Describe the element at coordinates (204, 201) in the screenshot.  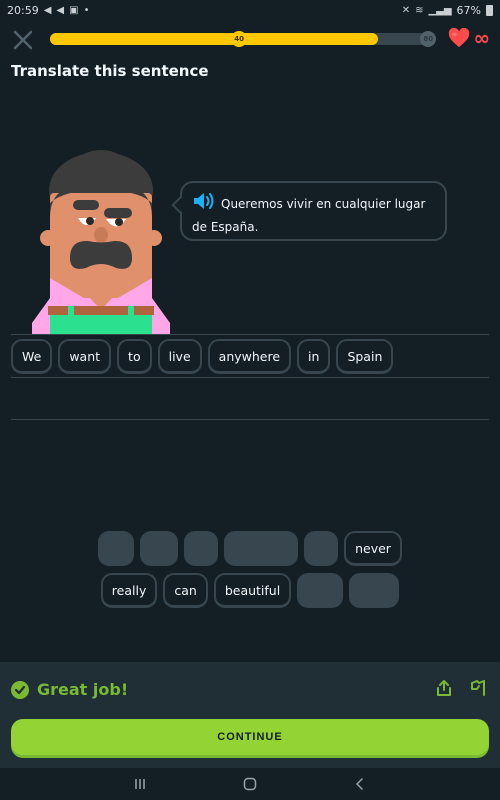
I see `speaker-icon` at that location.